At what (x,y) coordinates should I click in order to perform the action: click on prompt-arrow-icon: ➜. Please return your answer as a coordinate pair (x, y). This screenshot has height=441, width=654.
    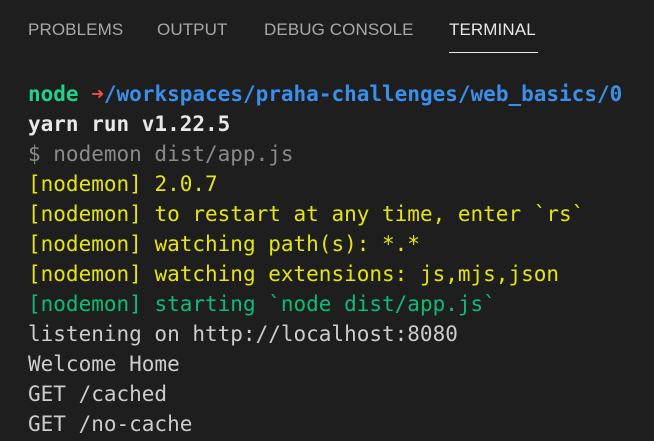
    Looking at the image, I should click on (97, 94).